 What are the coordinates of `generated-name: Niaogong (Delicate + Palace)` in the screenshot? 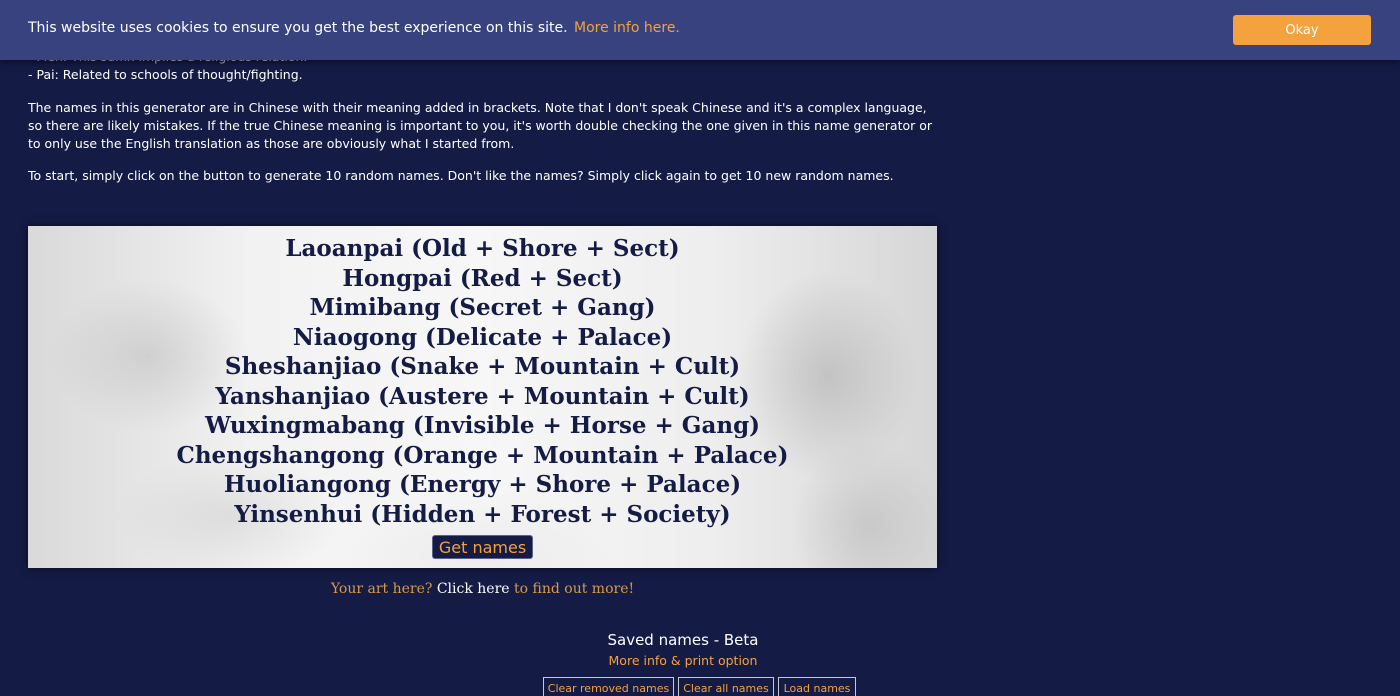 It's located at (482, 337).